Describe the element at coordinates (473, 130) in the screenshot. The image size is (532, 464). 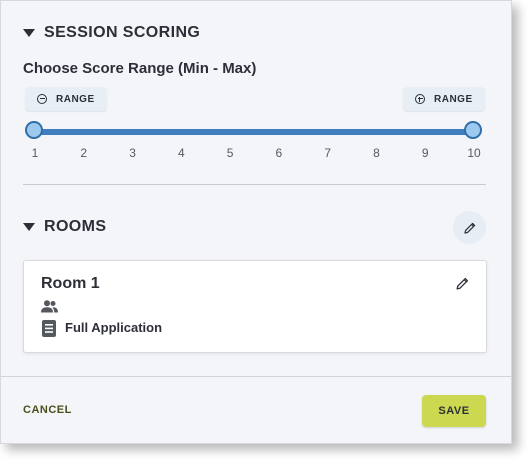
I see `slider-max-handle` at that location.